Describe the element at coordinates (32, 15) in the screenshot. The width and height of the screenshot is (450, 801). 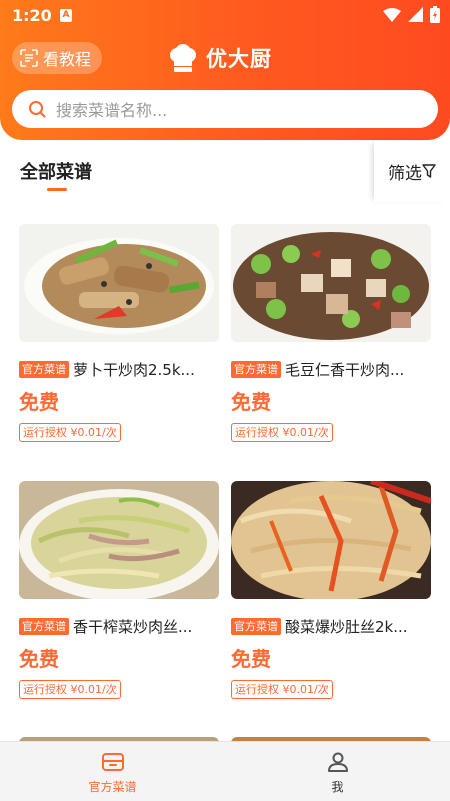
I see `status-time: 1:20` at that location.